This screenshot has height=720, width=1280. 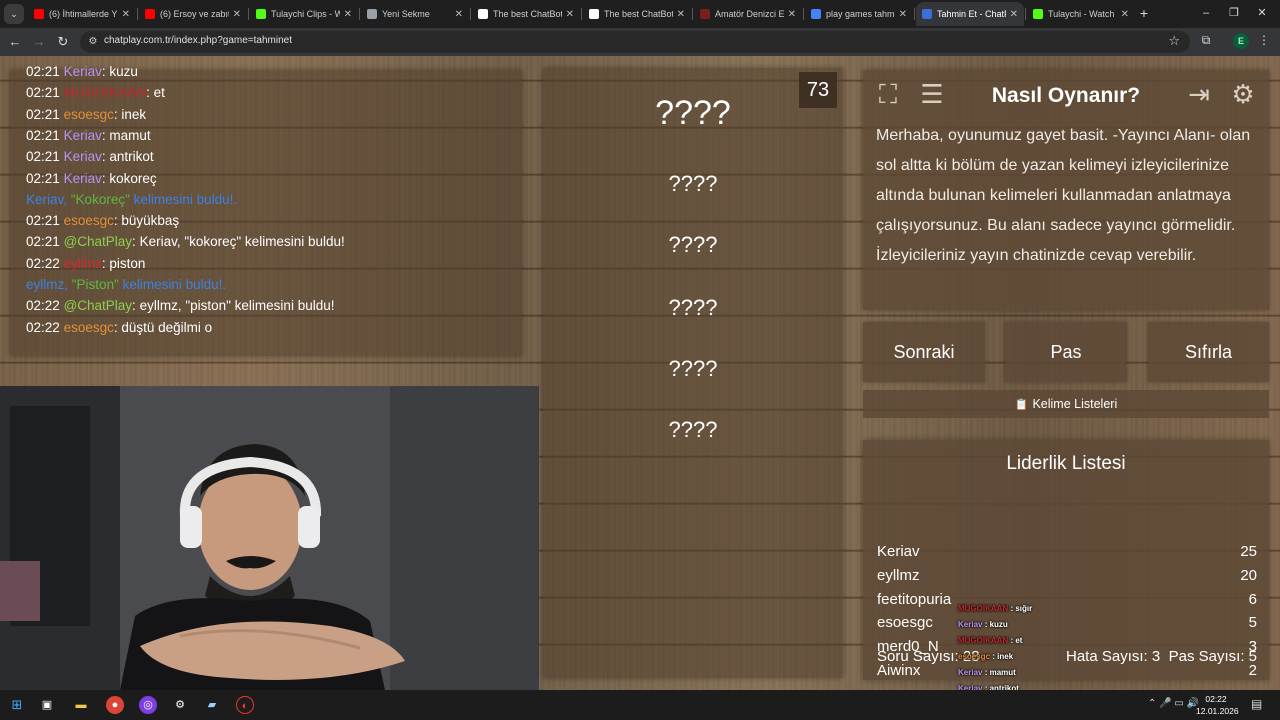 I want to click on settings-gear-icon: ⚙, so click(x=1243, y=94).